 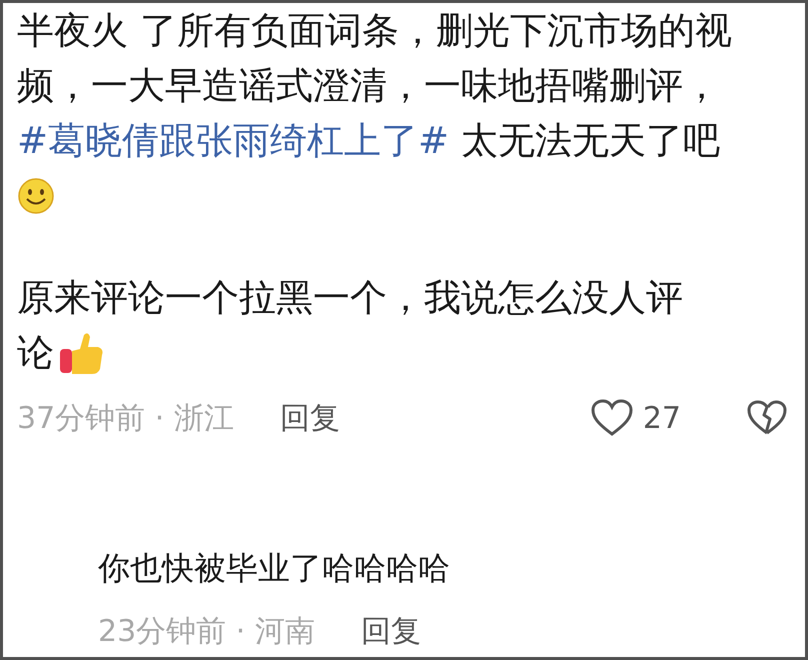 What do you see at coordinates (590, 140) in the screenshot?
I see `comment-text: 太无法无天了吧` at bounding box center [590, 140].